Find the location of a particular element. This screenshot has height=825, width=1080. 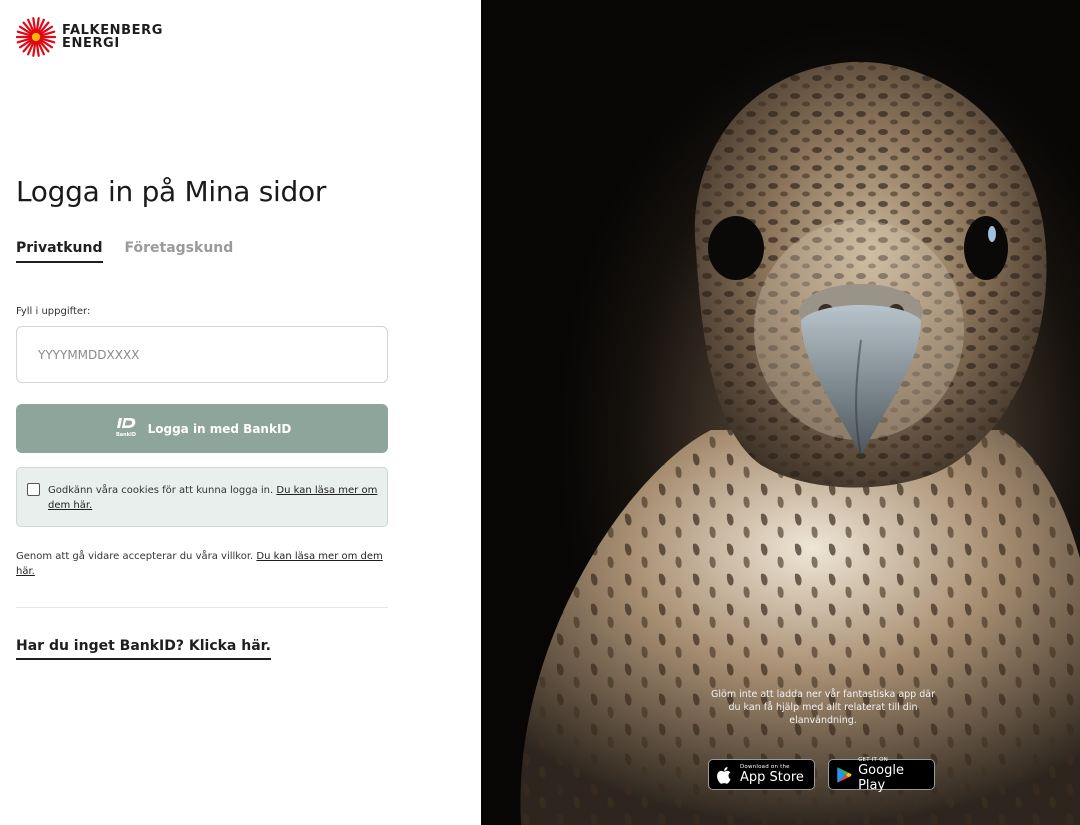

brand-logo: FALKENBERG ENERGI is located at coordinates (89, 37).